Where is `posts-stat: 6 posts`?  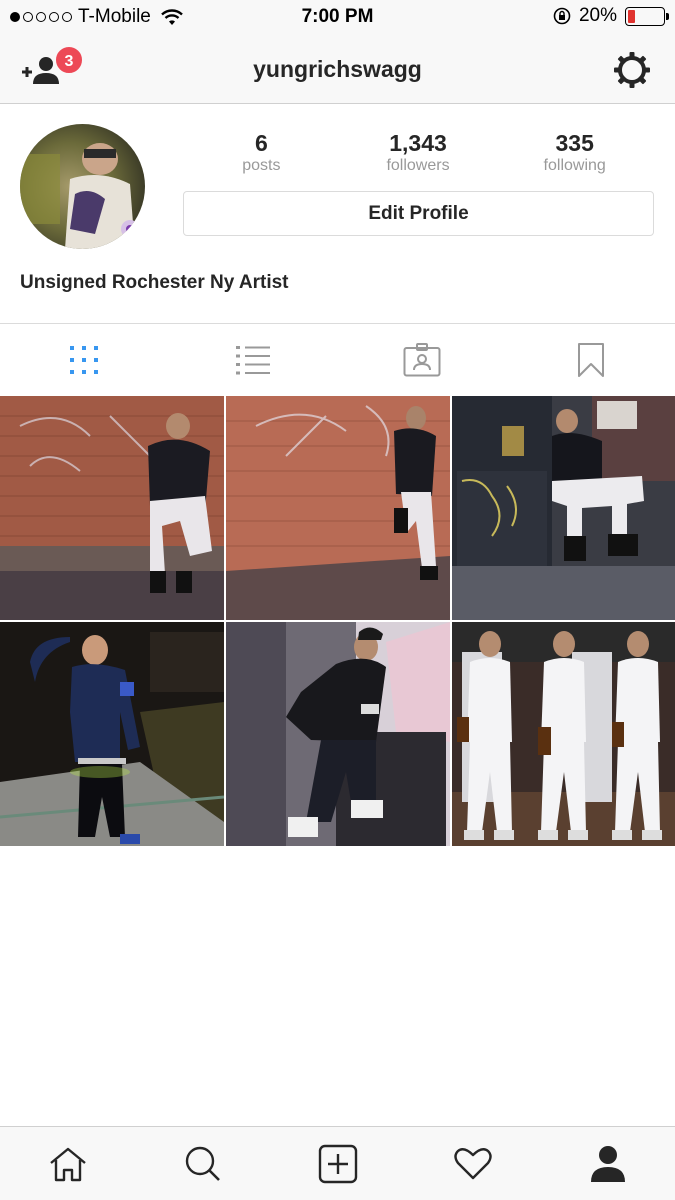
posts-stat: 6 posts is located at coordinates (261, 153).